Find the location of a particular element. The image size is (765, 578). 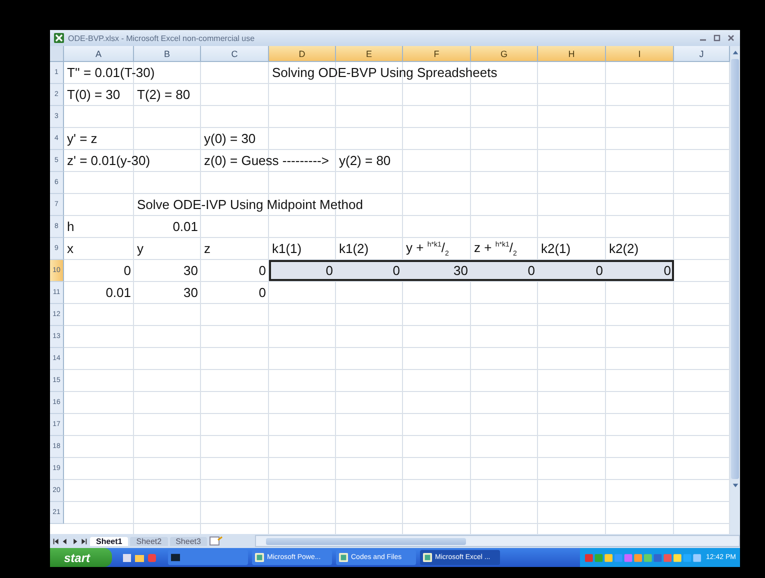

sheet-tab: Sheet3 is located at coordinates (188, 541).